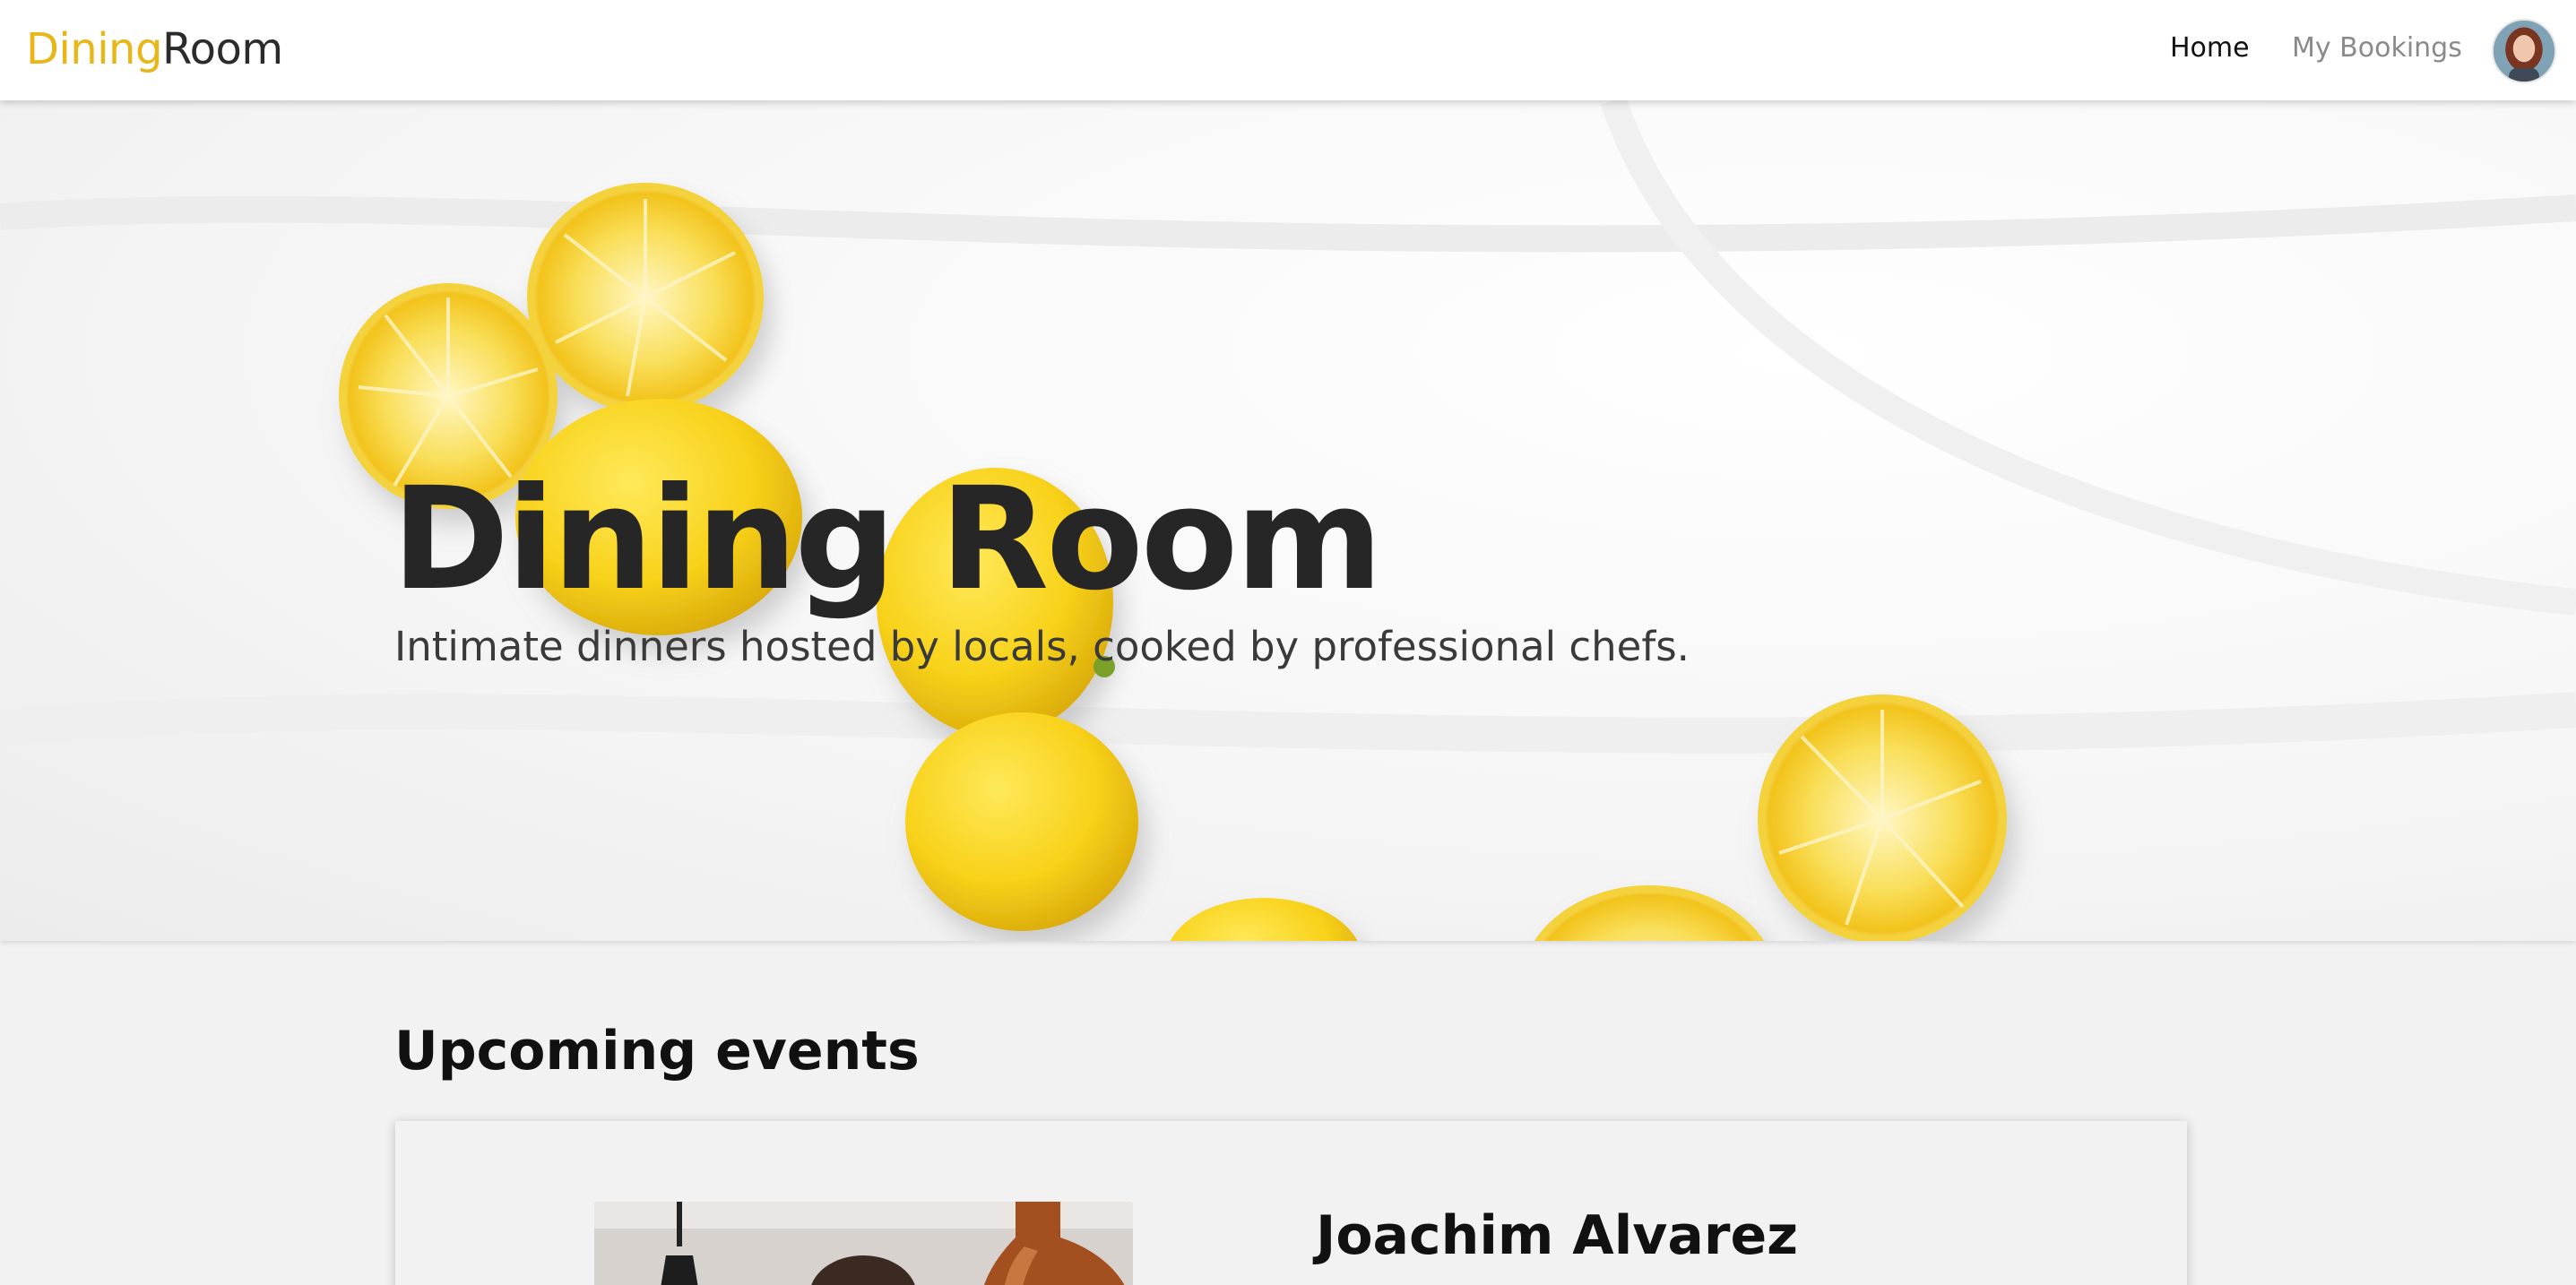  What do you see at coordinates (863, 1244) in the screenshot?
I see `event-chef-image` at bounding box center [863, 1244].